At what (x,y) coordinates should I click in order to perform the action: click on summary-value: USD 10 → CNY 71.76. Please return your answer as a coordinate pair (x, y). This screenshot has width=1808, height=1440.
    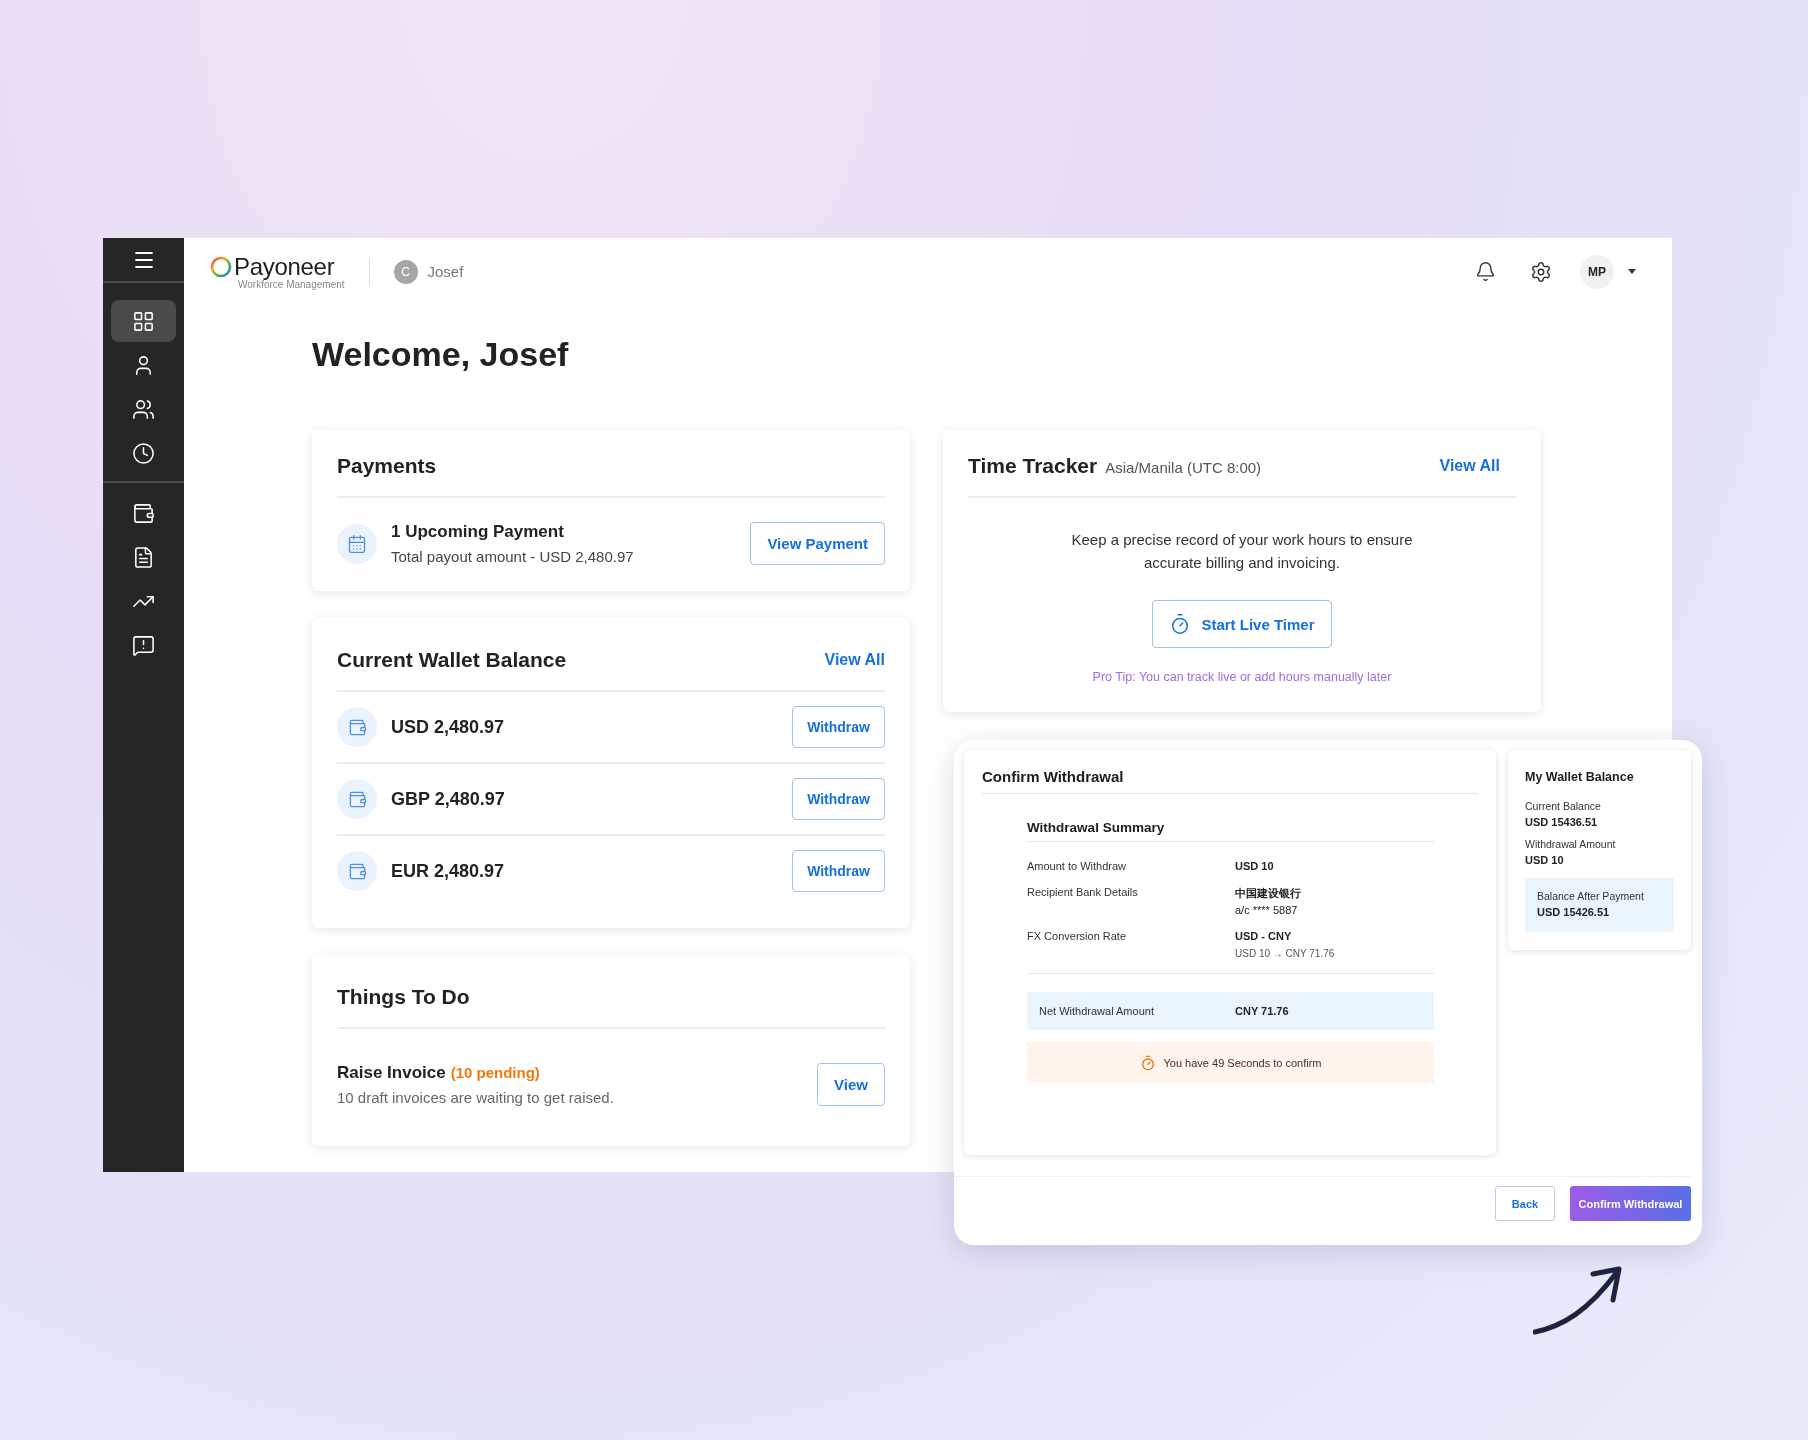
    Looking at the image, I should click on (1285, 953).